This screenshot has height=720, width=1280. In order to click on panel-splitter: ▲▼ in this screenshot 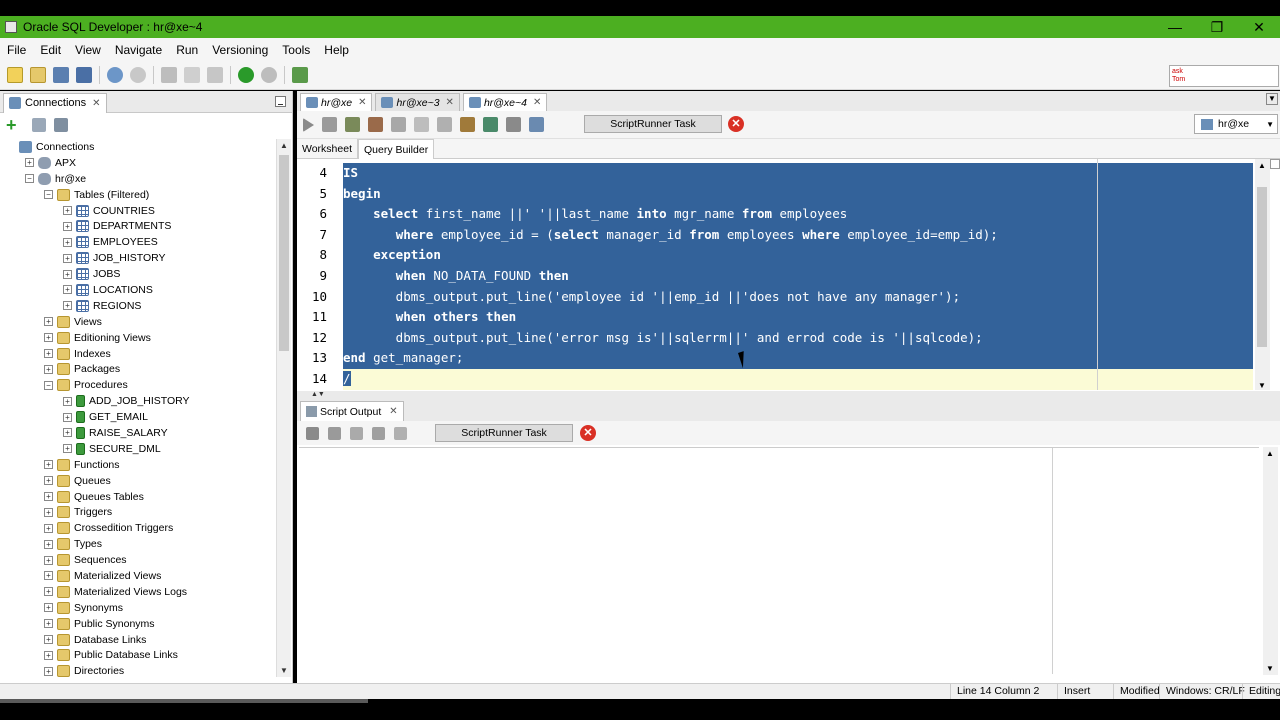, I will do `click(788, 395)`.